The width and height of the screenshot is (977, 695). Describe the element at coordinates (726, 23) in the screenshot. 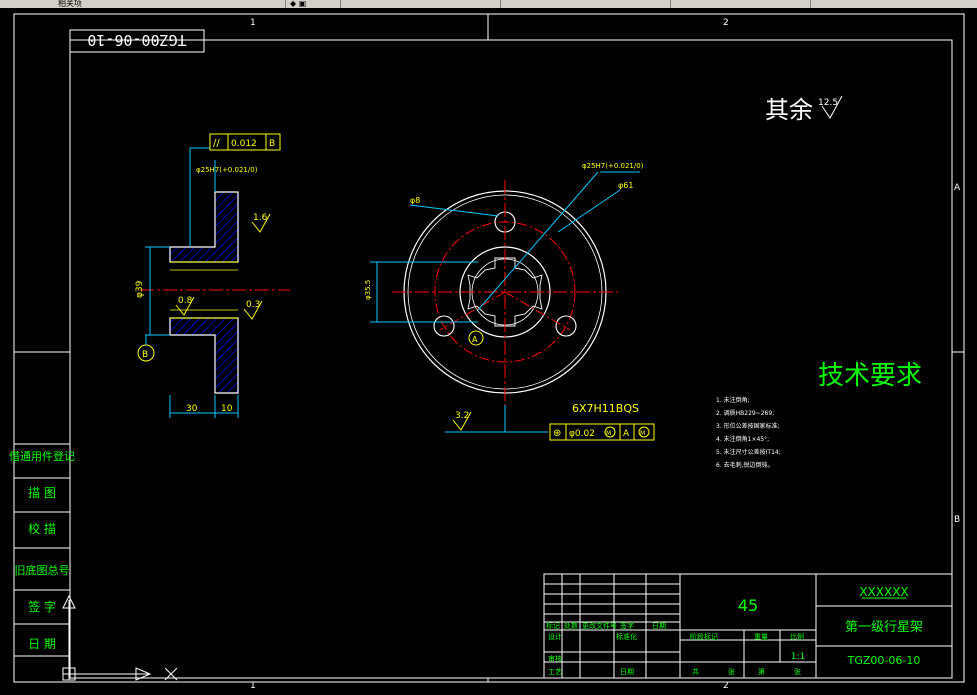

I see `frame-zone-top-2: 2` at that location.